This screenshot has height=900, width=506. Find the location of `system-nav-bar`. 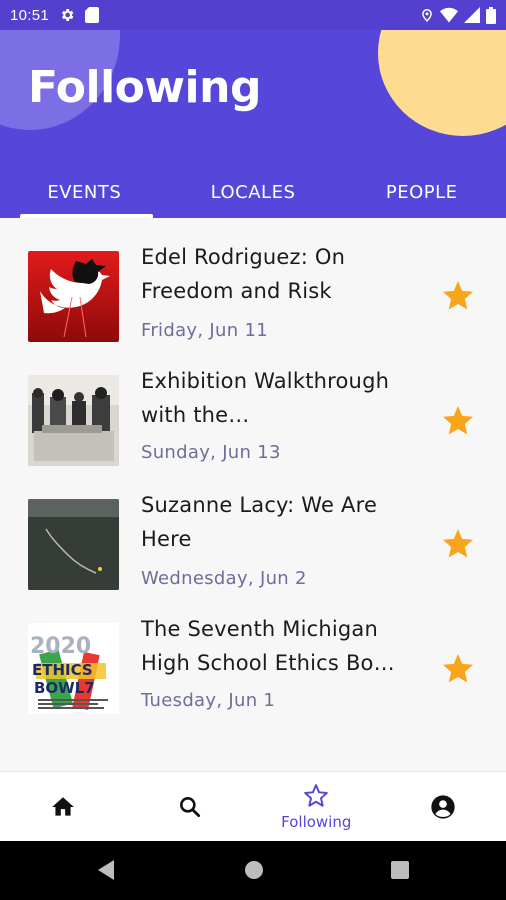

system-nav-bar is located at coordinates (253, 870).